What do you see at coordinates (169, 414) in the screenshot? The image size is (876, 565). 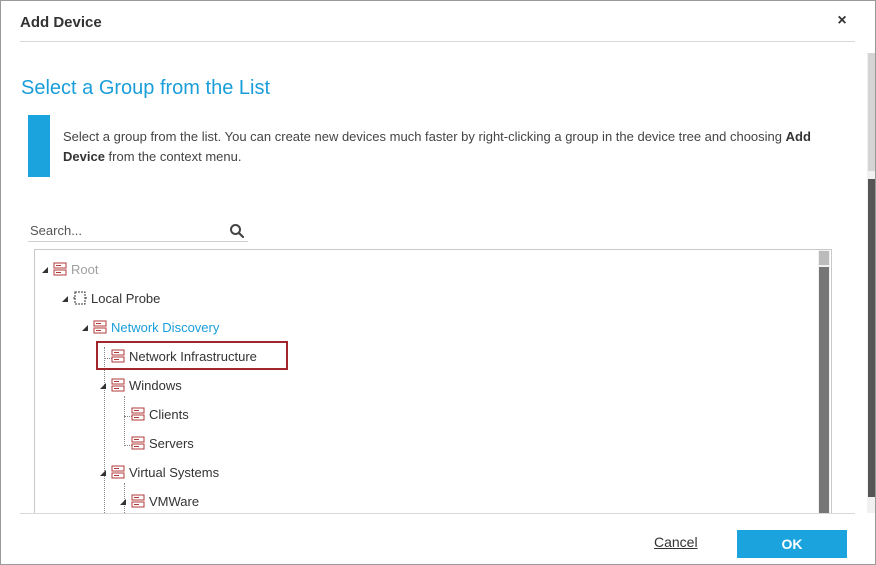 I see `tree-node-label: Clients` at bounding box center [169, 414].